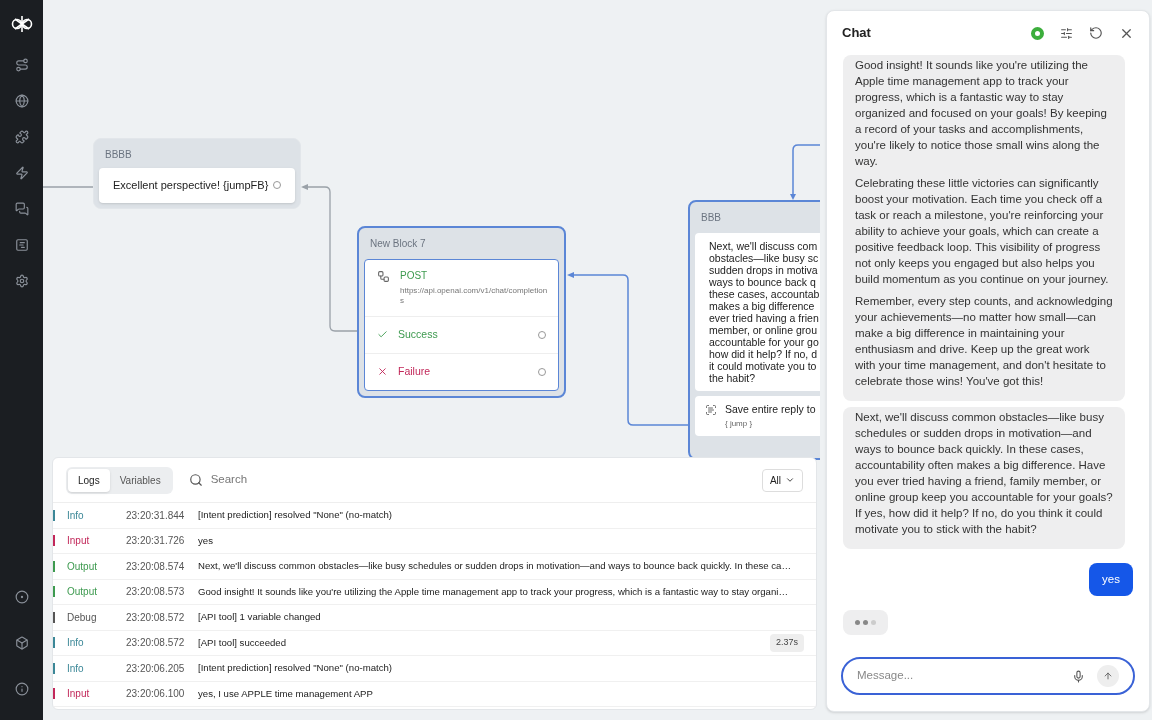  I want to click on log-message: yes, I use APPLE time management APP, so click(286, 693).